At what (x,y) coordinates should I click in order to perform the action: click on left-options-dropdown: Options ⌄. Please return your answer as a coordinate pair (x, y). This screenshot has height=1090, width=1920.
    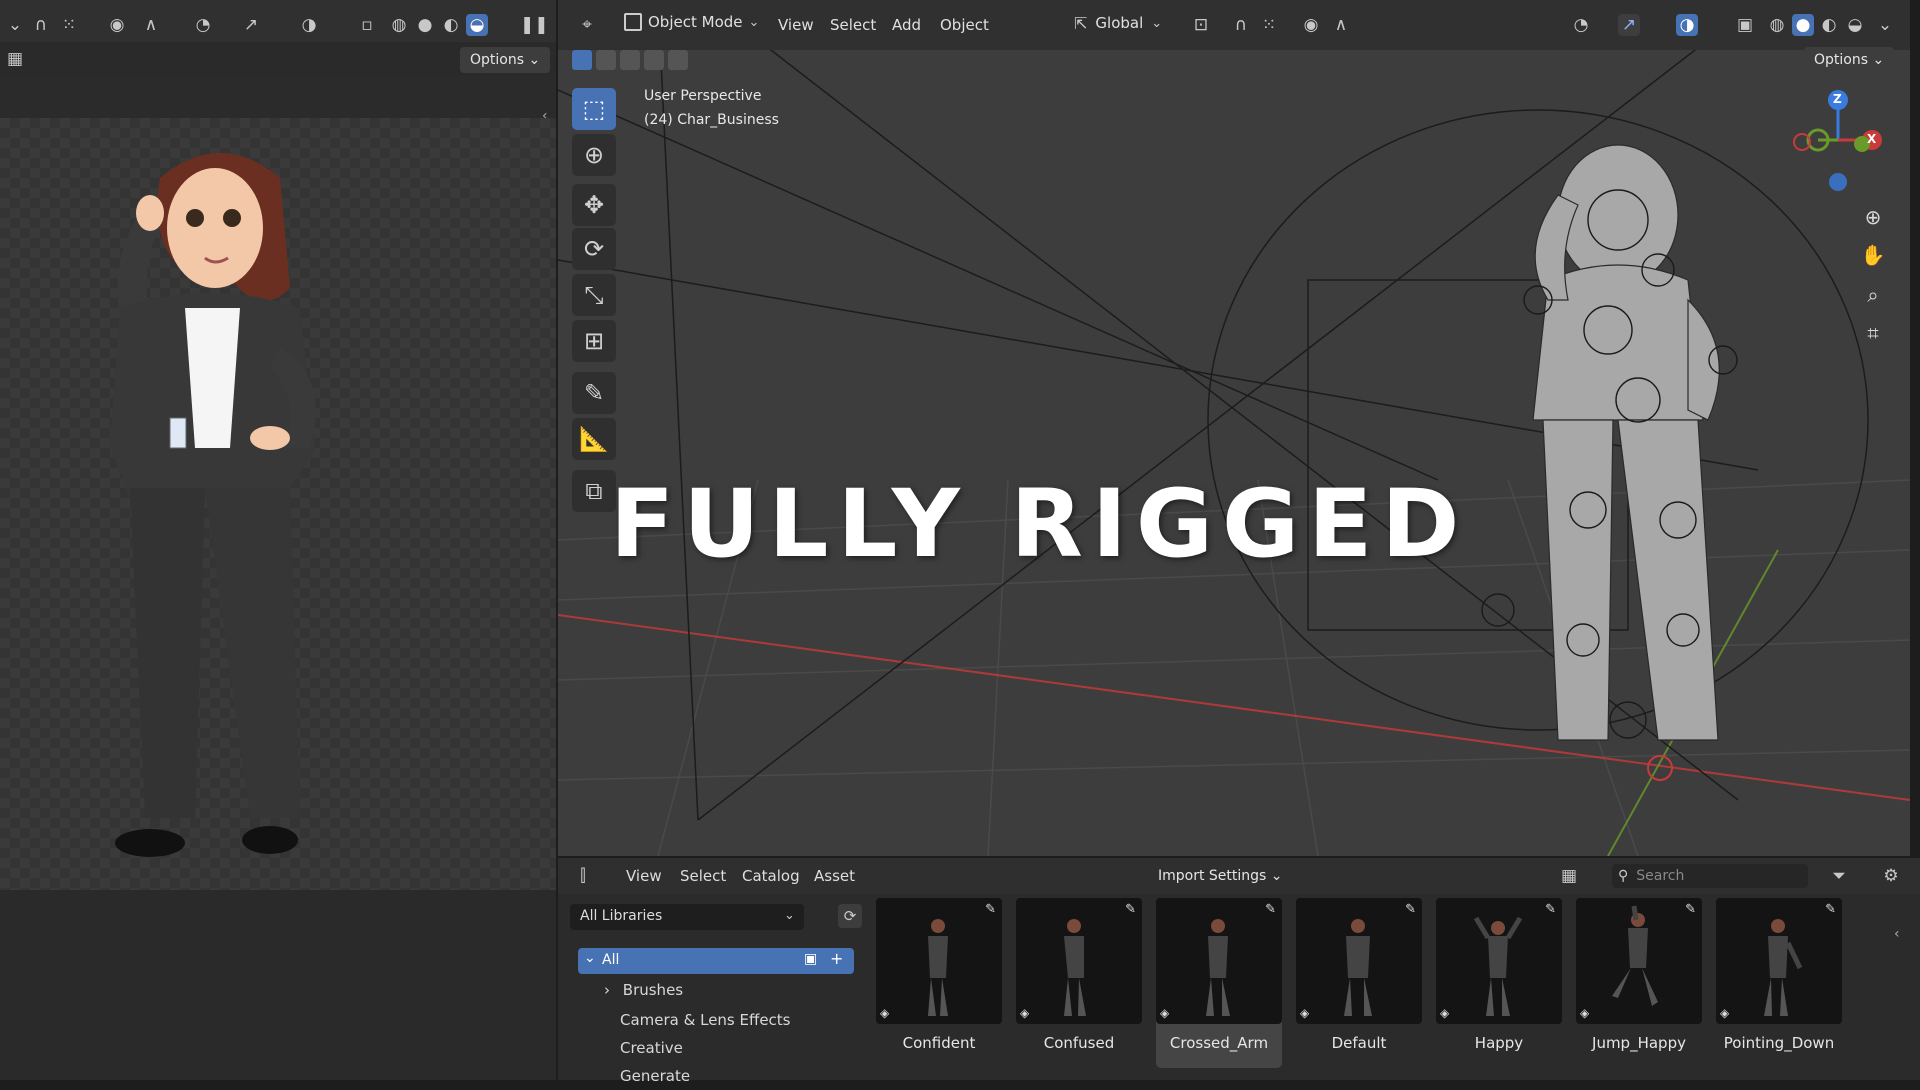
    Looking at the image, I should click on (505, 60).